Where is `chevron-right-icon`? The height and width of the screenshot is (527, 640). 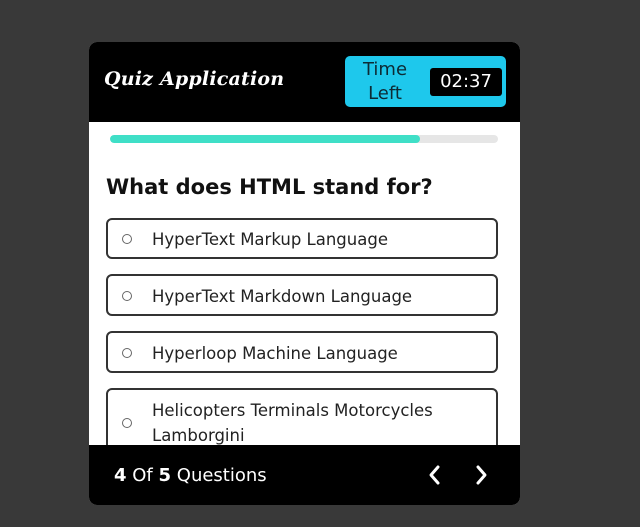 chevron-right-icon is located at coordinates (481, 475).